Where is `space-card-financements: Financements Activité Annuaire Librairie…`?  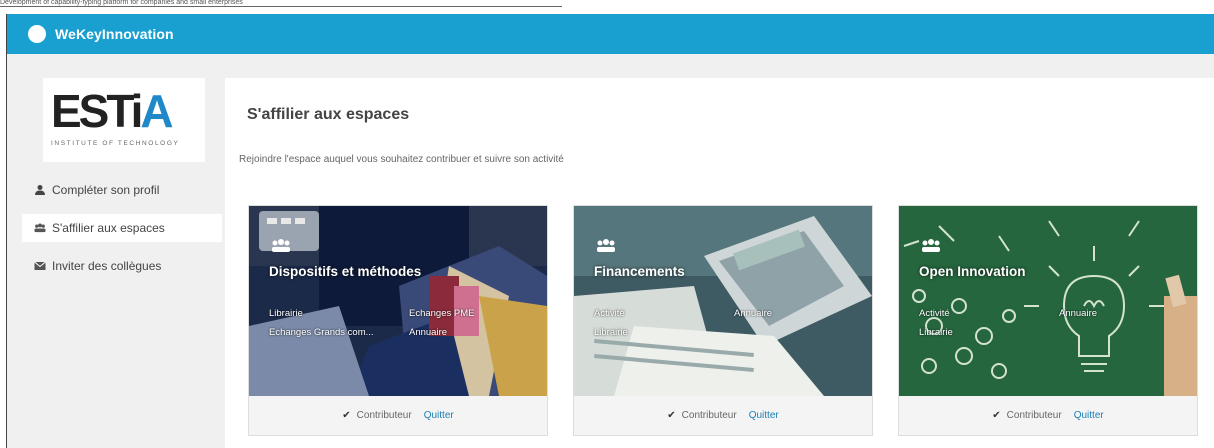
space-card-financements: Financements Activité Annuaire Librairie… is located at coordinates (723, 320).